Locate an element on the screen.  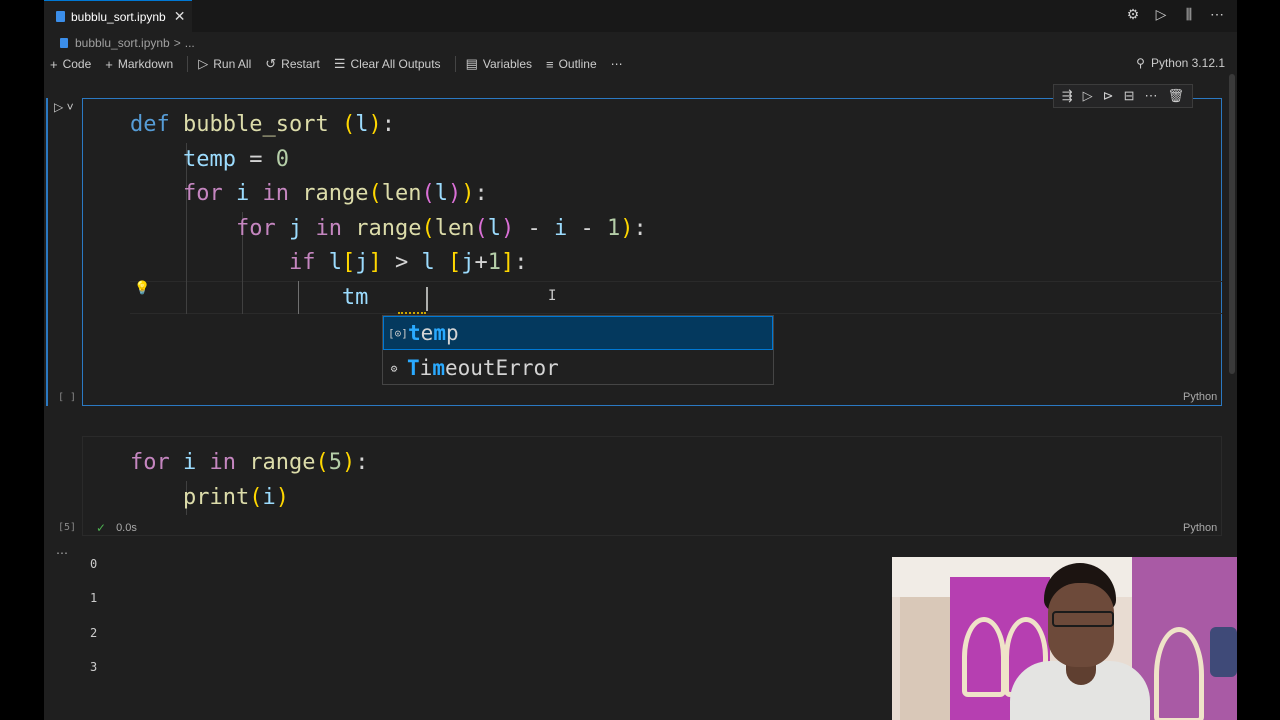
tab-bar: bubblu_sort.ipynb ✕ ⚙ ▷ ⫼ ⋯ is located at coordinates (640, 16).